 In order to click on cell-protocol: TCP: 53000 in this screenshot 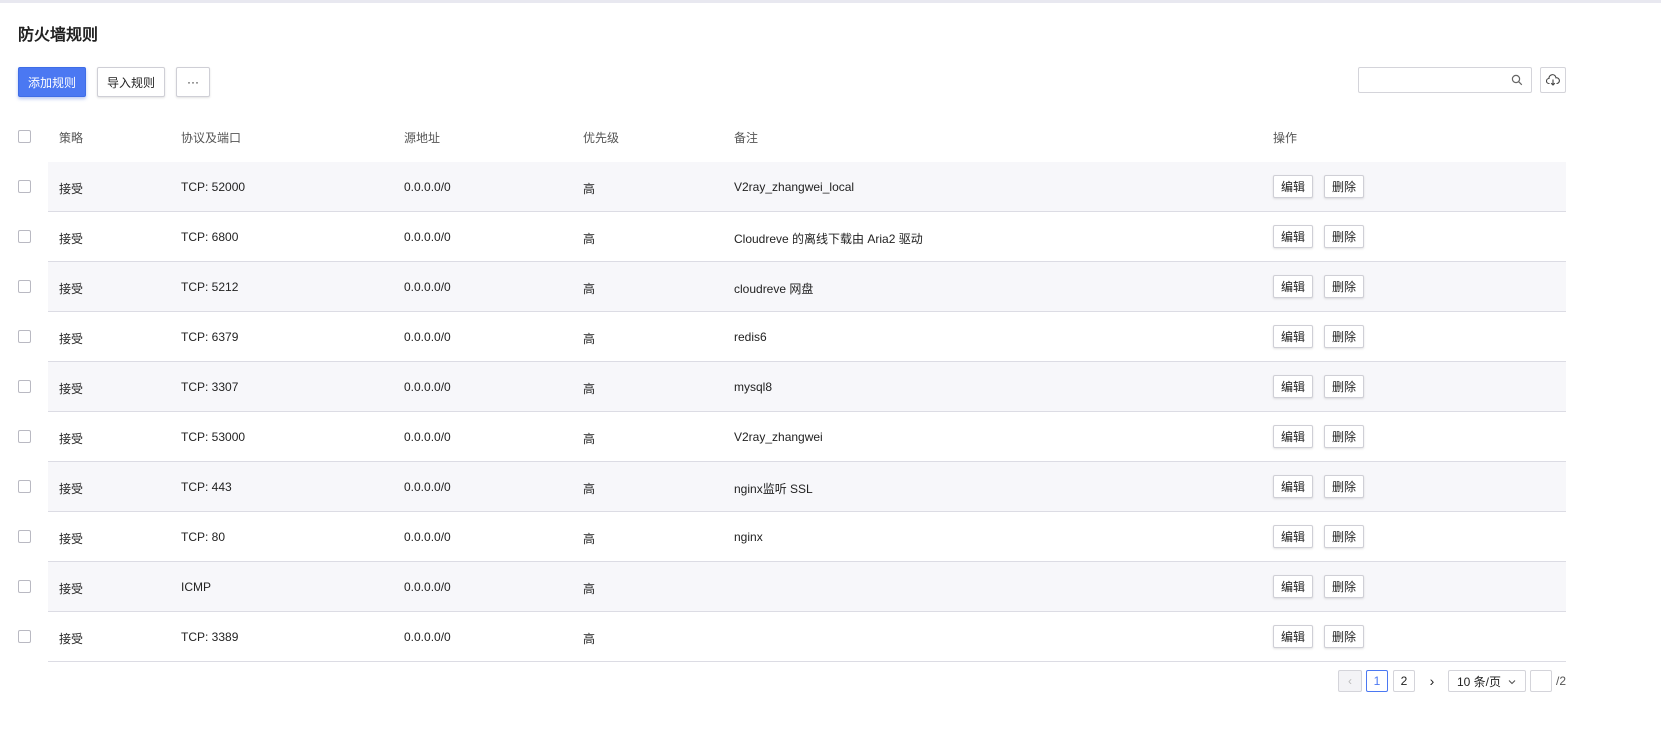, I will do `click(213, 437)`.